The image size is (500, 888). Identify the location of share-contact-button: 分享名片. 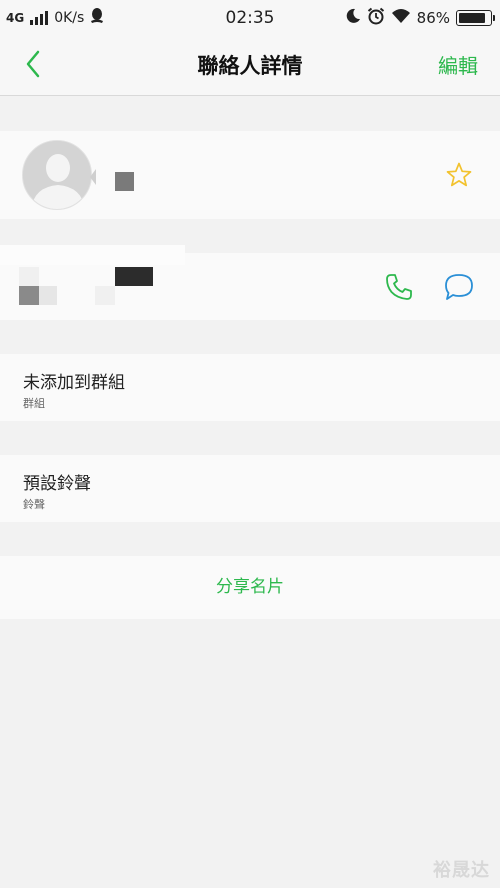
(250, 587).